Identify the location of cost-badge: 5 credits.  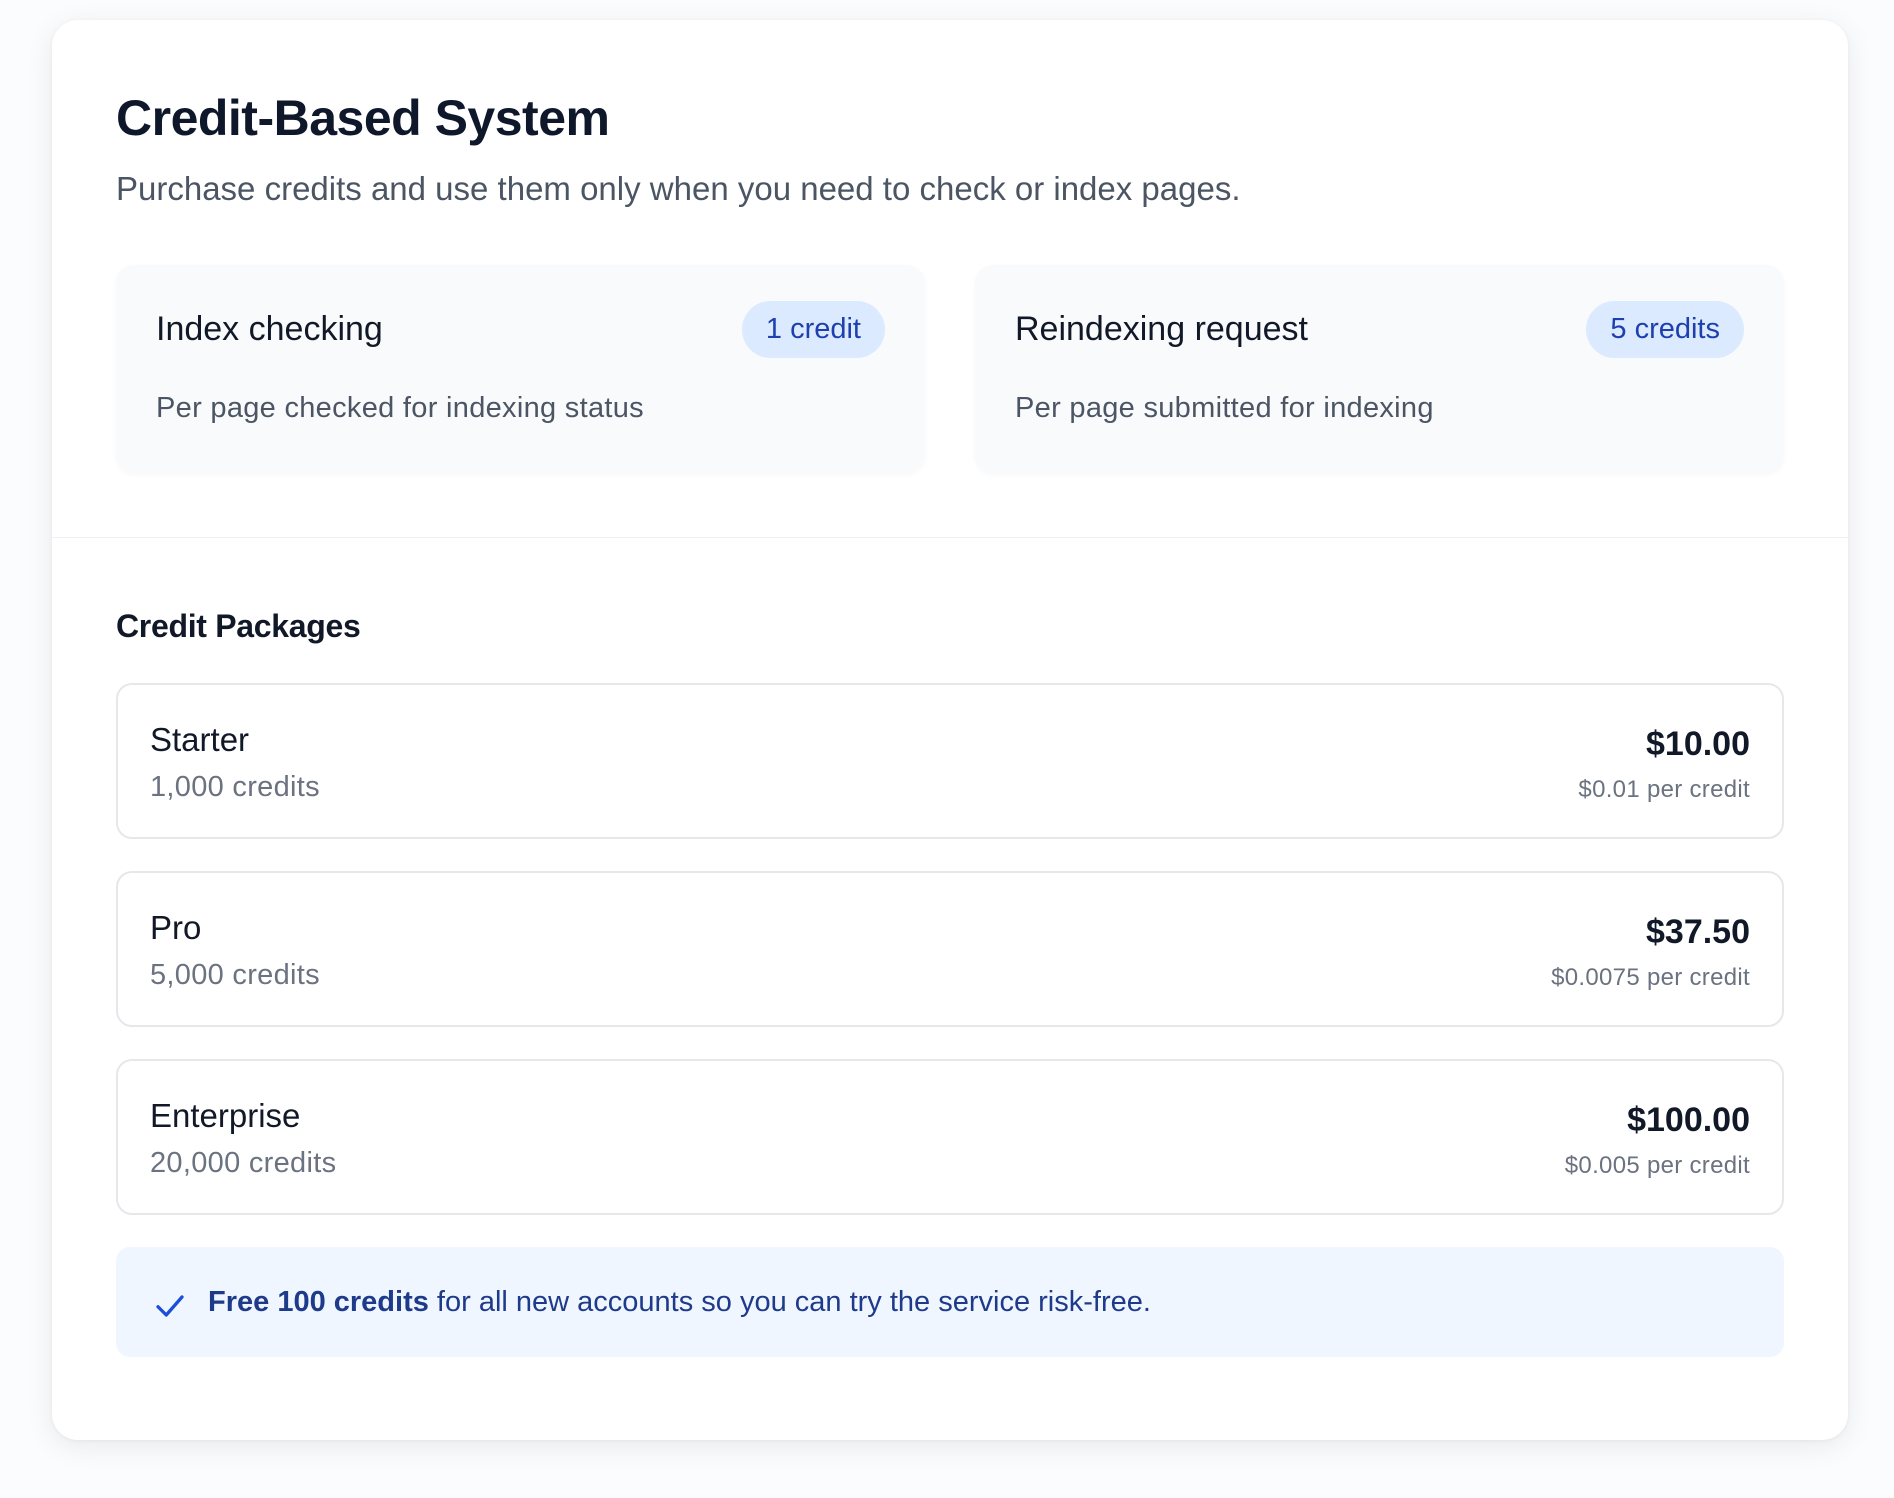
(1665, 329).